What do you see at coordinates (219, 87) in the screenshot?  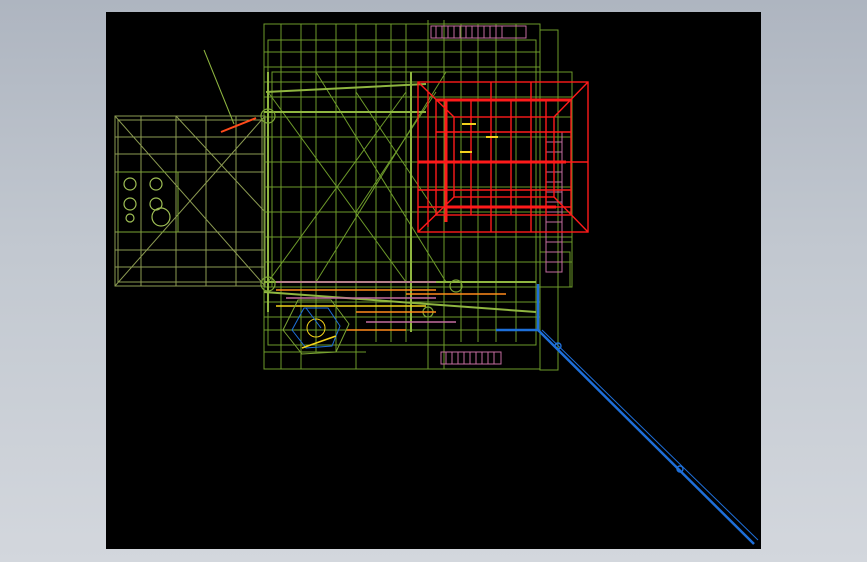 I see `guy-line` at bounding box center [219, 87].